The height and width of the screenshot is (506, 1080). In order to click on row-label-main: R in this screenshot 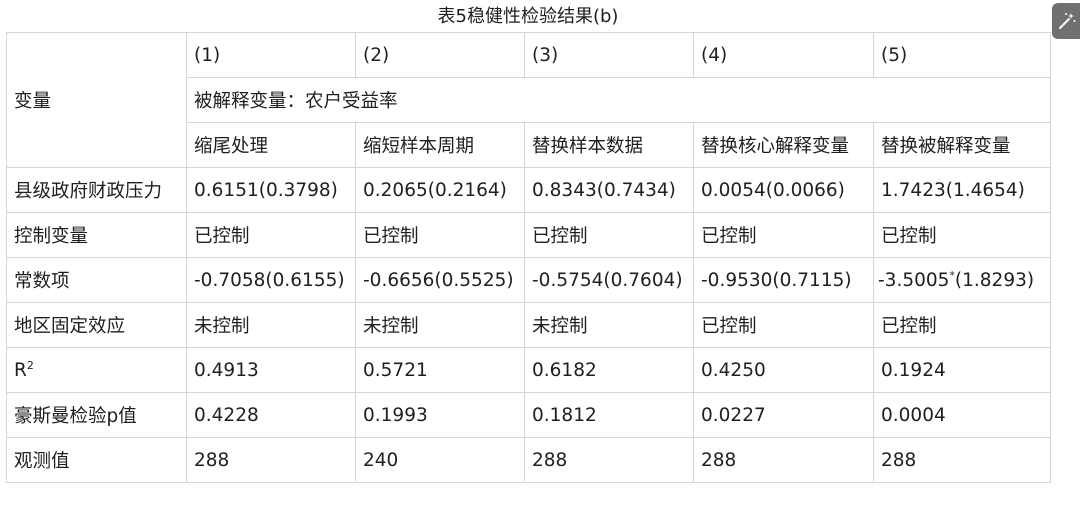, I will do `click(20, 370)`.